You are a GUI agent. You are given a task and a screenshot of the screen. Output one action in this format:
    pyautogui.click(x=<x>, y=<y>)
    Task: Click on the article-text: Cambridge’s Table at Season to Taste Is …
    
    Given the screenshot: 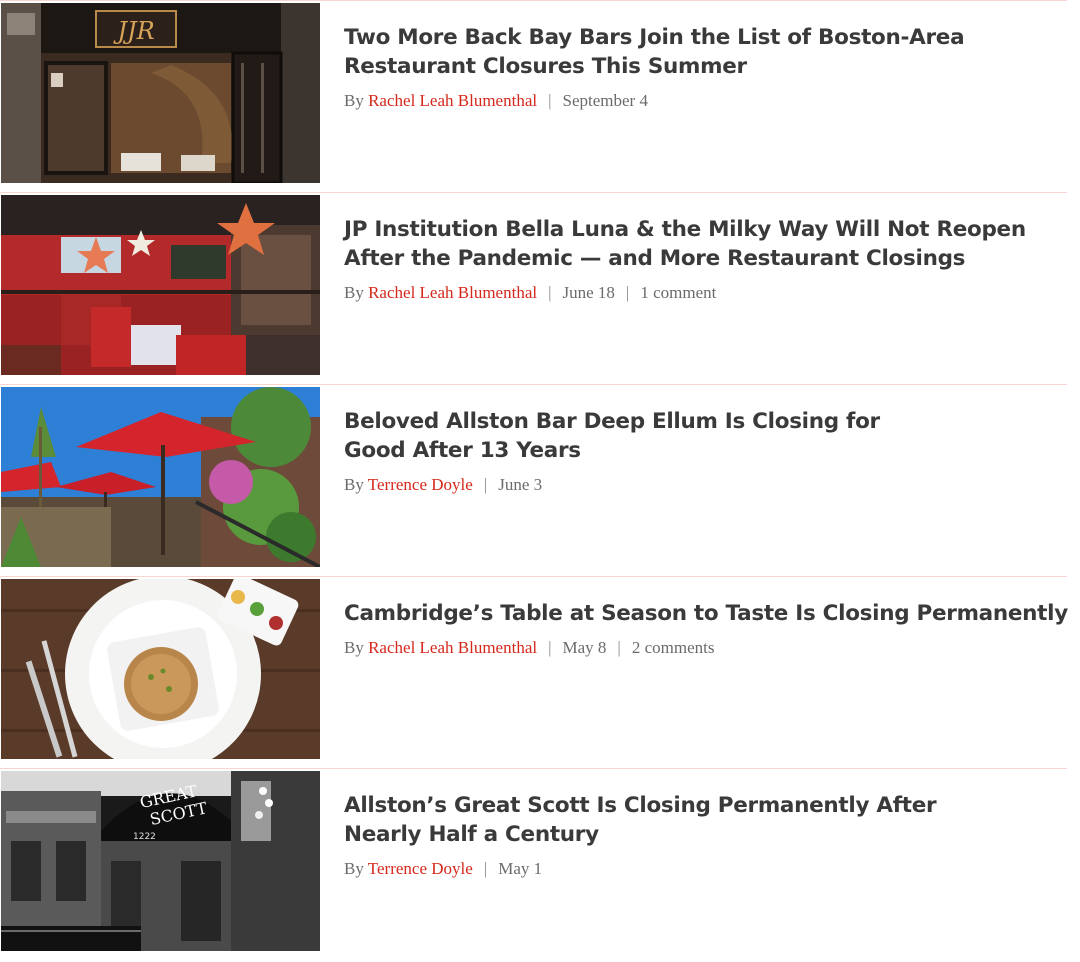 What is the action you would take?
    pyautogui.click(x=706, y=629)
    